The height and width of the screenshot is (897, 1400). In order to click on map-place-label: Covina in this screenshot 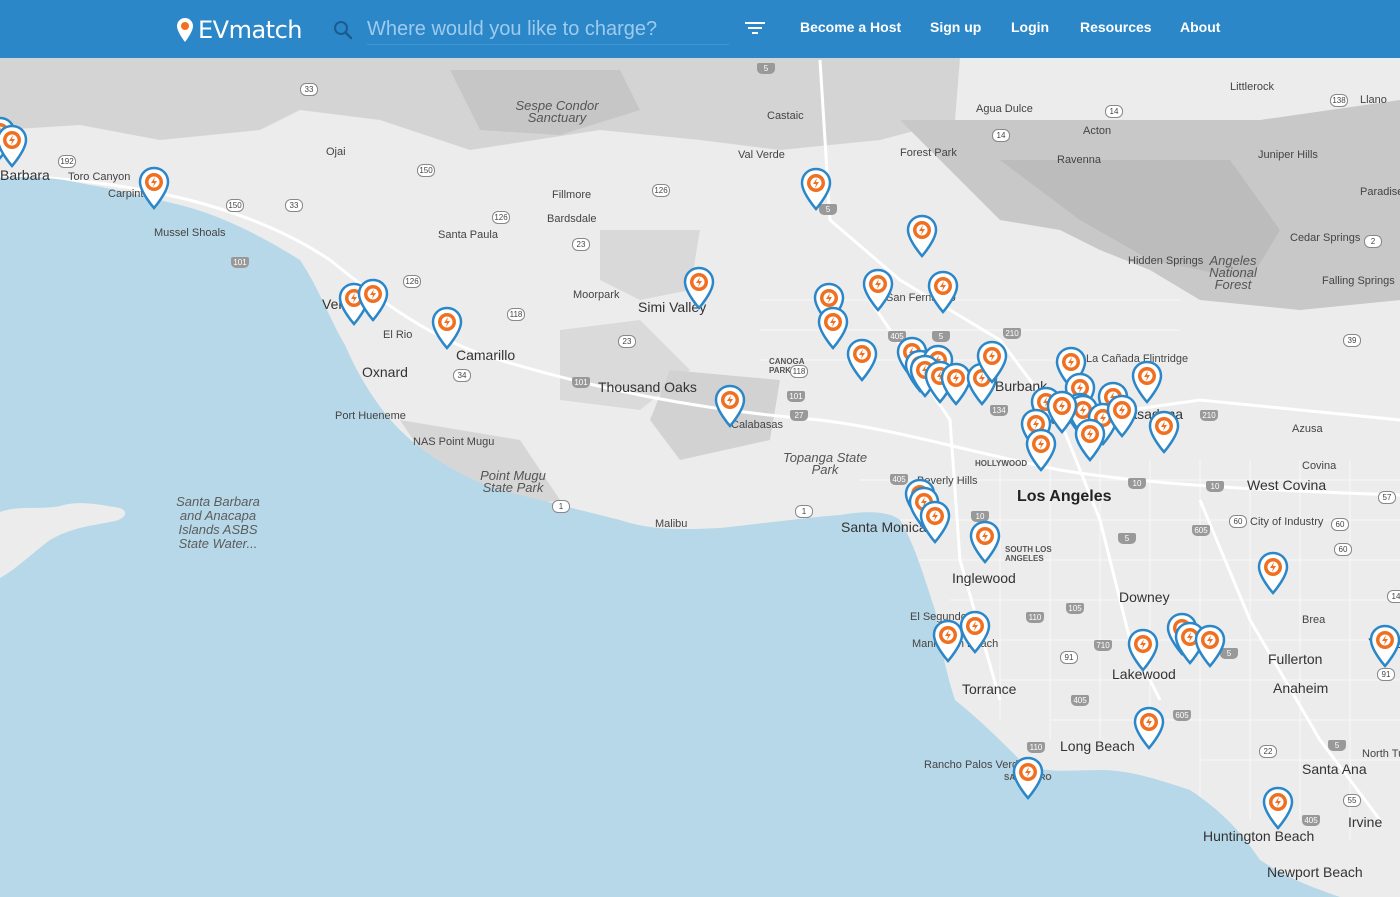, I will do `click(1319, 466)`.